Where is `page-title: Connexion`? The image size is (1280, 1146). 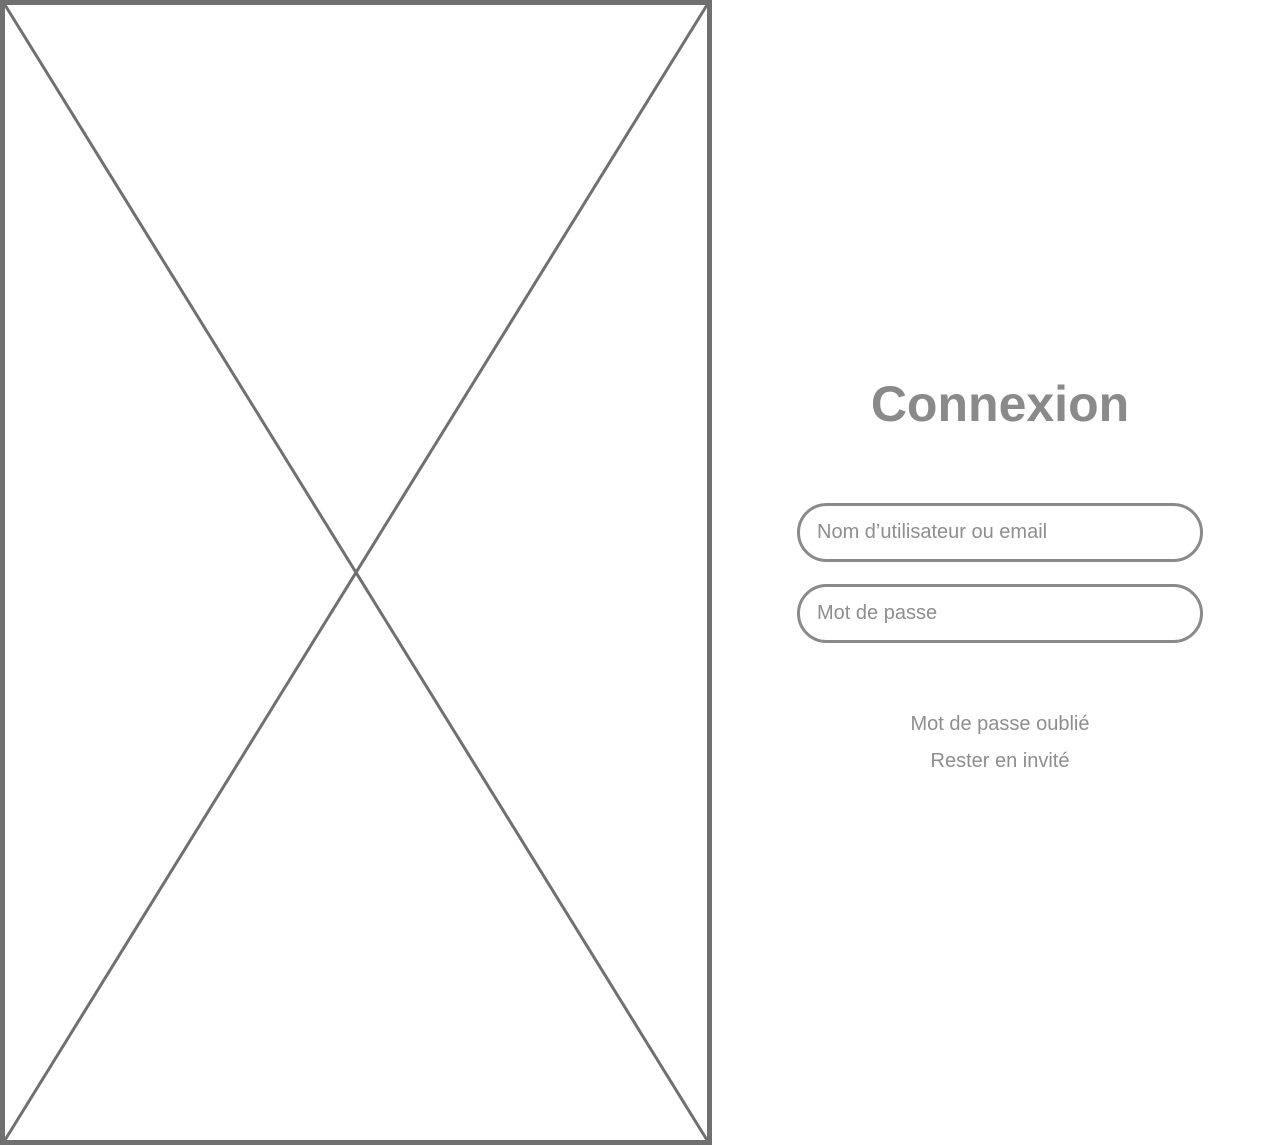
page-title: Connexion is located at coordinates (1000, 404).